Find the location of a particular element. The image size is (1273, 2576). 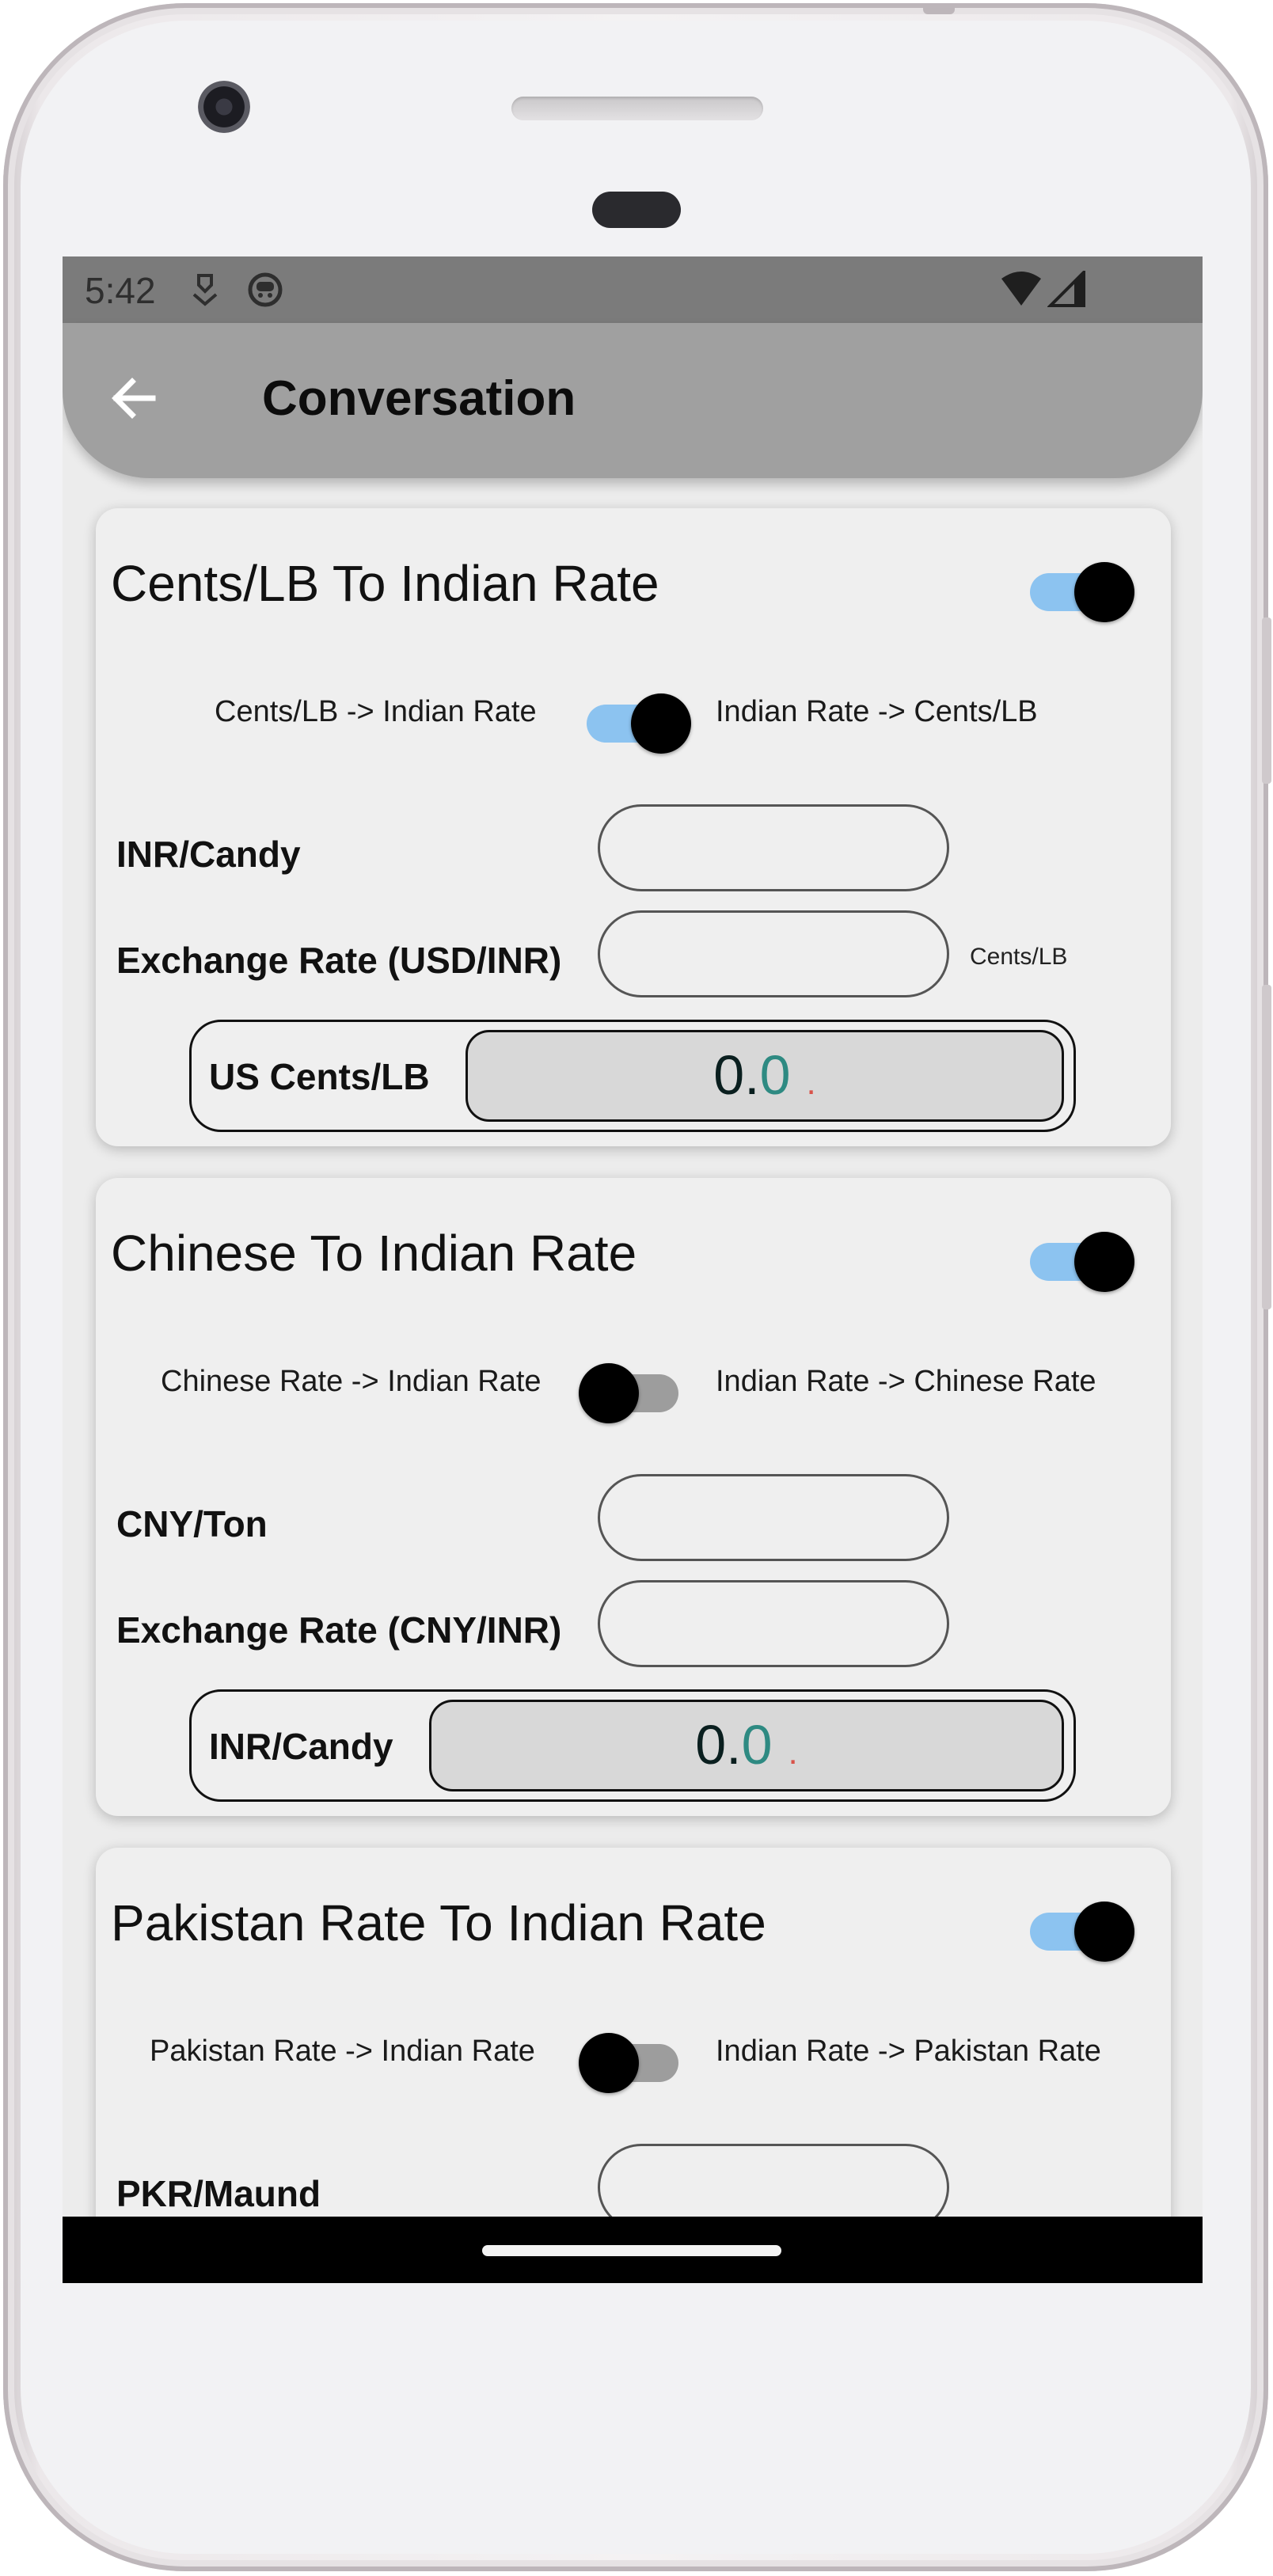

page-title: Conversation is located at coordinates (419, 399).